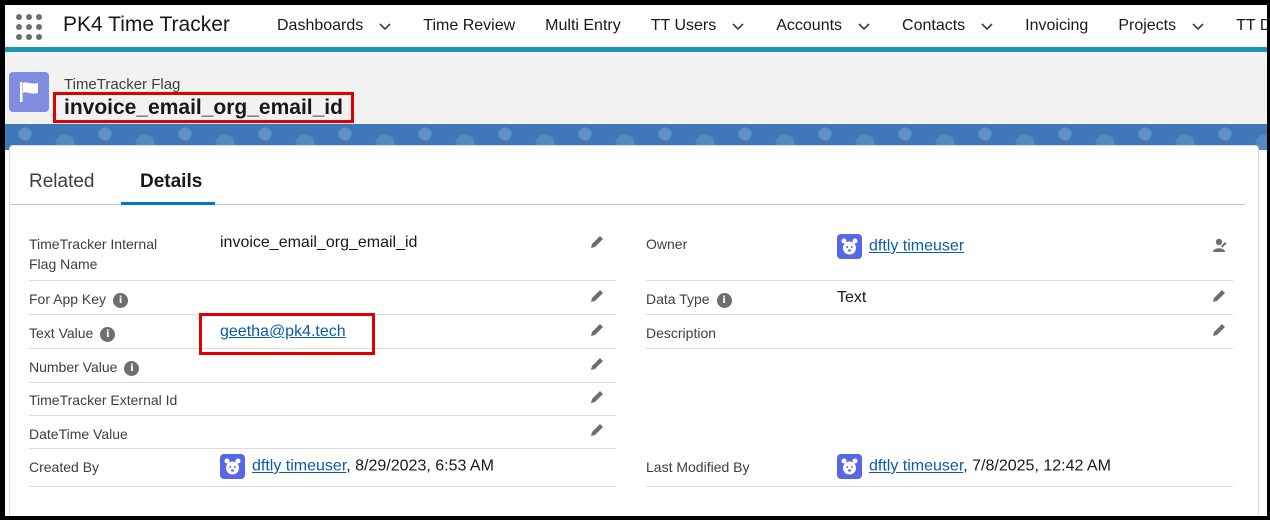  What do you see at coordinates (146, 24) in the screenshot?
I see `app-name: PK4 Time Tracker` at bounding box center [146, 24].